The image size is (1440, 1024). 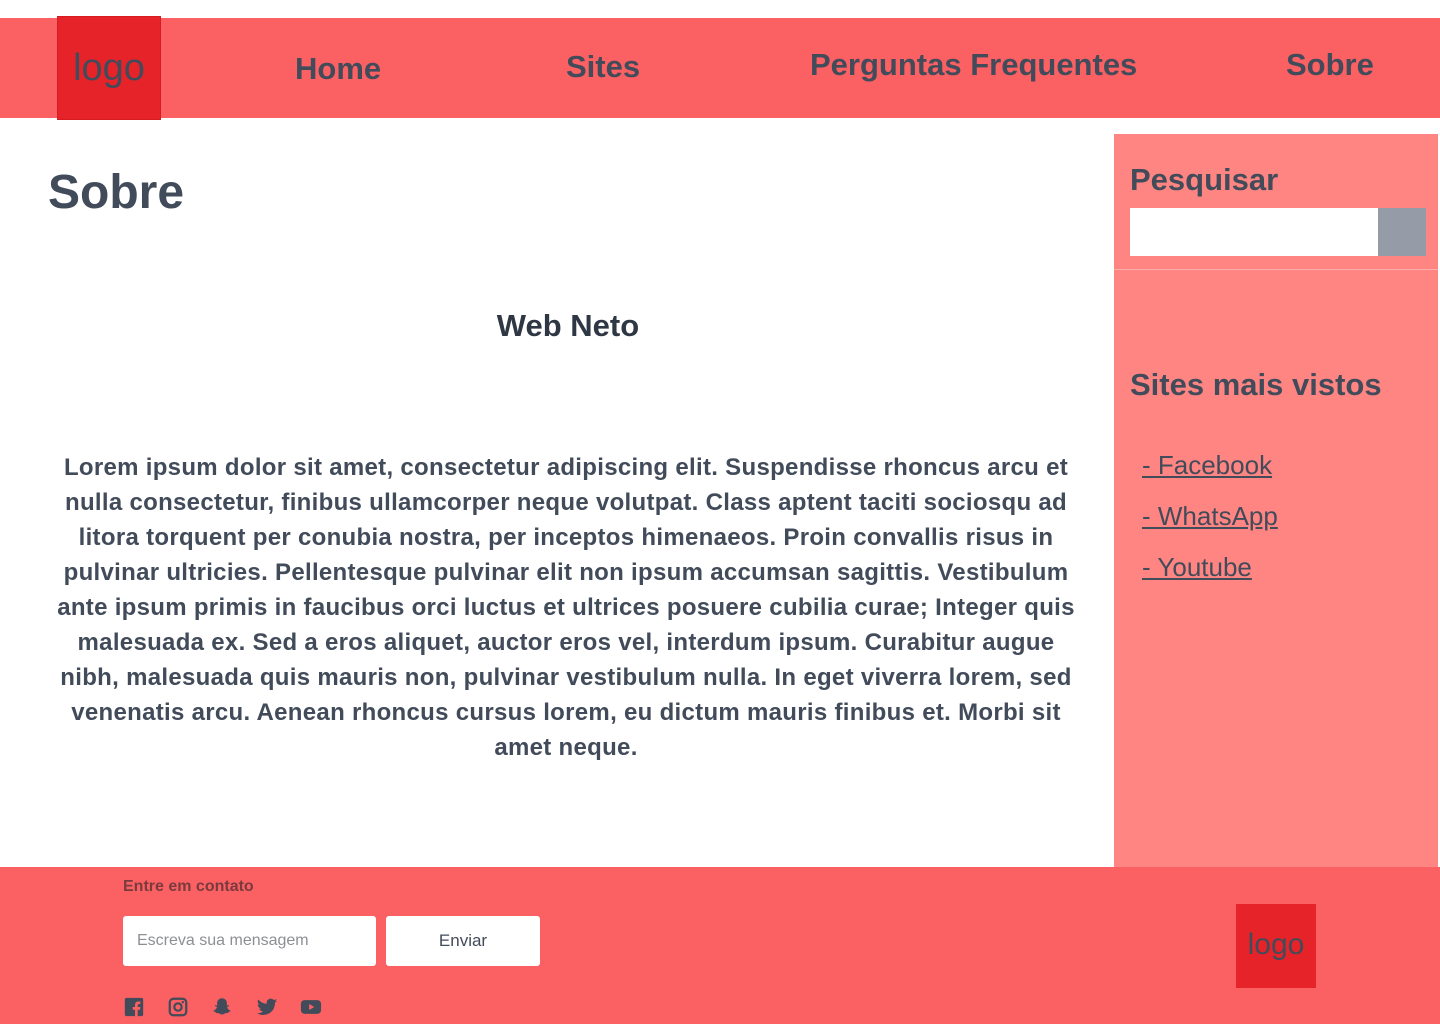 I want to click on search-heading: Pesquisar, so click(x=1204, y=179).